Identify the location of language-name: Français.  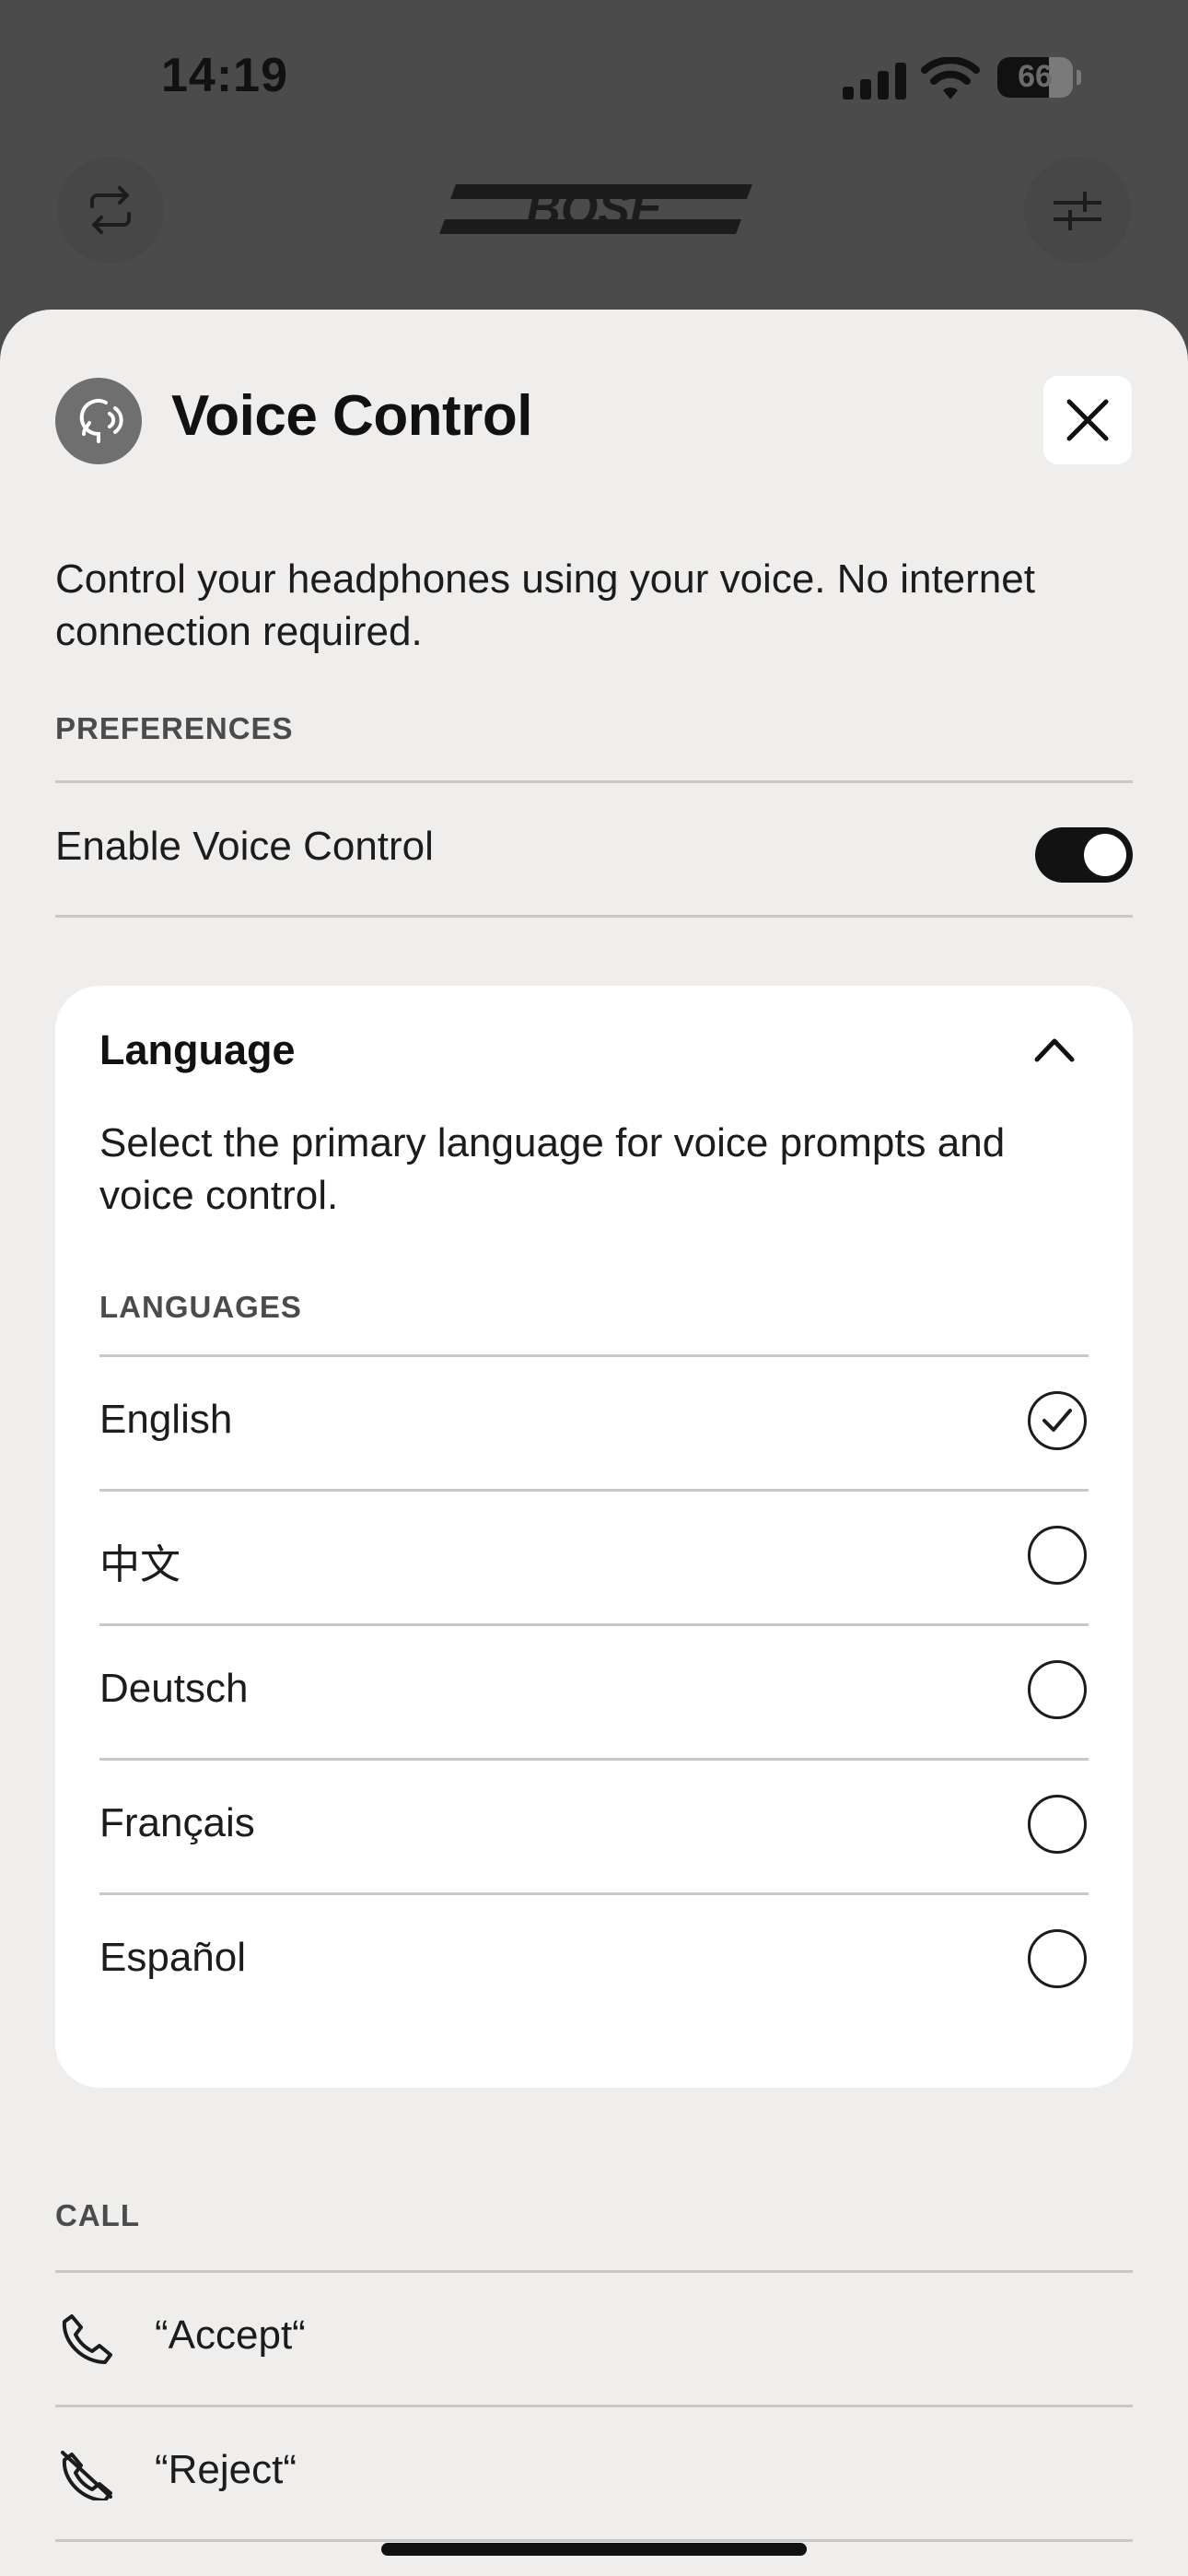
(177, 1822).